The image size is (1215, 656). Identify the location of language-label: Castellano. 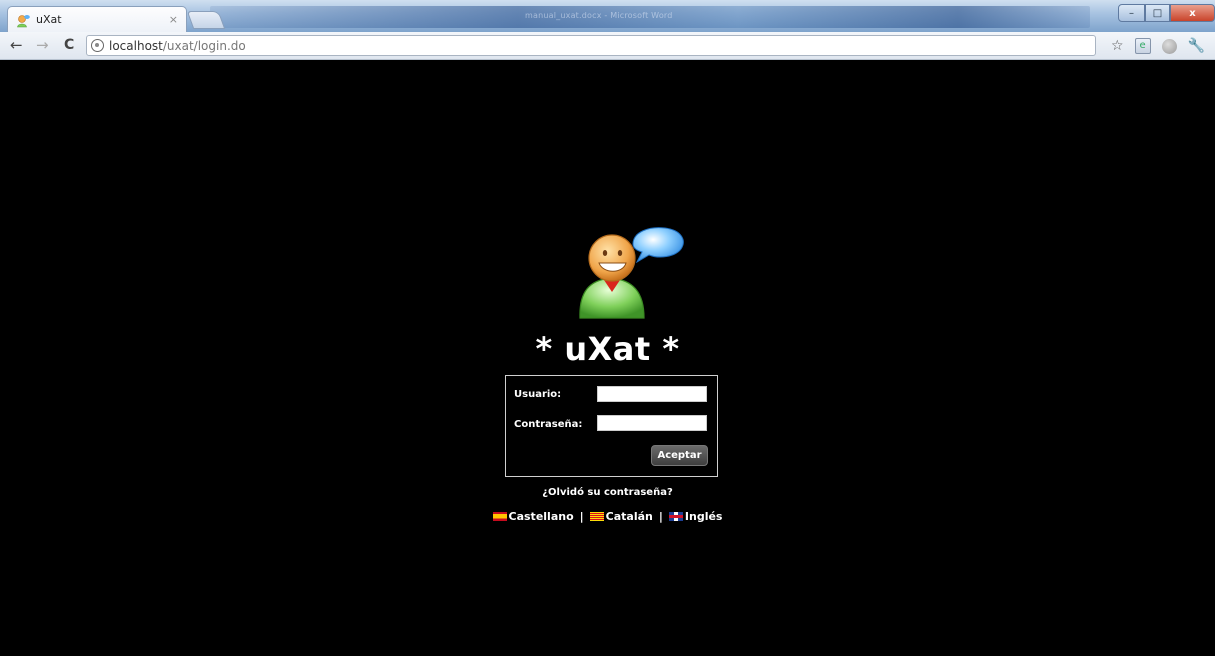
(541, 516).